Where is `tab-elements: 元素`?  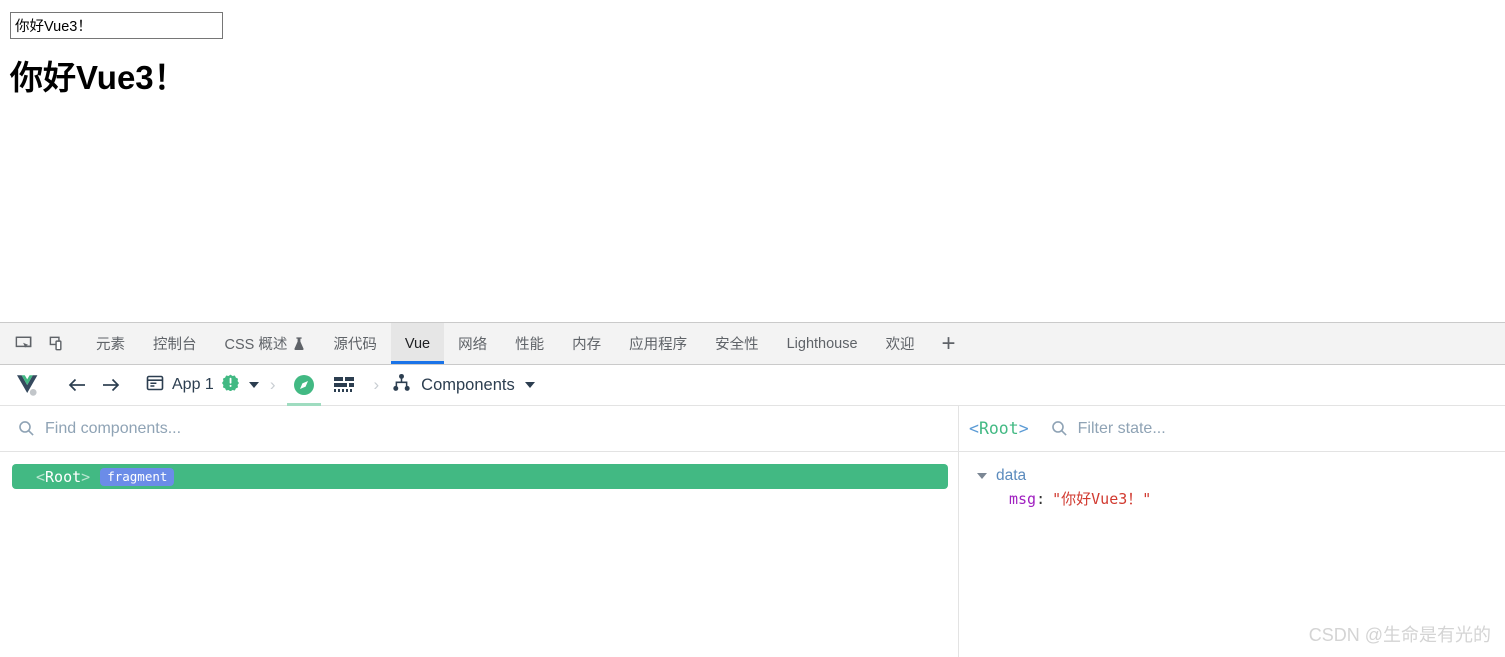 tab-elements: 元素 is located at coordinates (110, 343).